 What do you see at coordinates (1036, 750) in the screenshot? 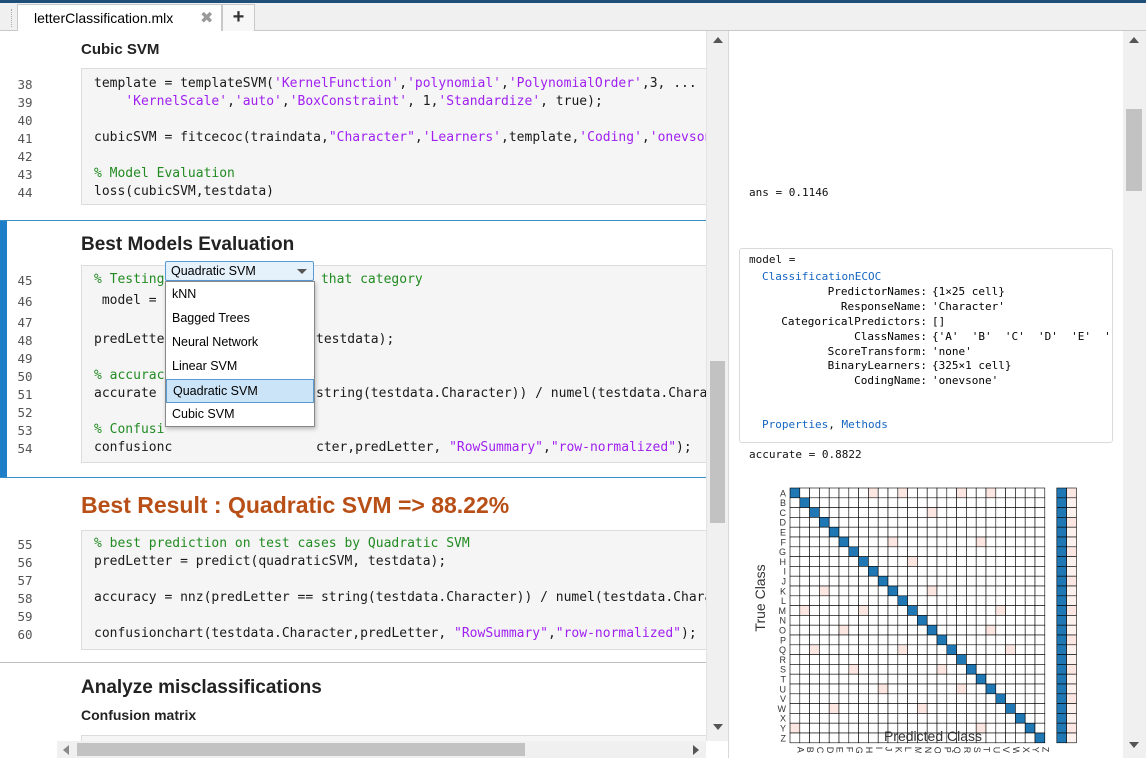
I see `x-tick-label: Y` at bounding box center [1036, 750].